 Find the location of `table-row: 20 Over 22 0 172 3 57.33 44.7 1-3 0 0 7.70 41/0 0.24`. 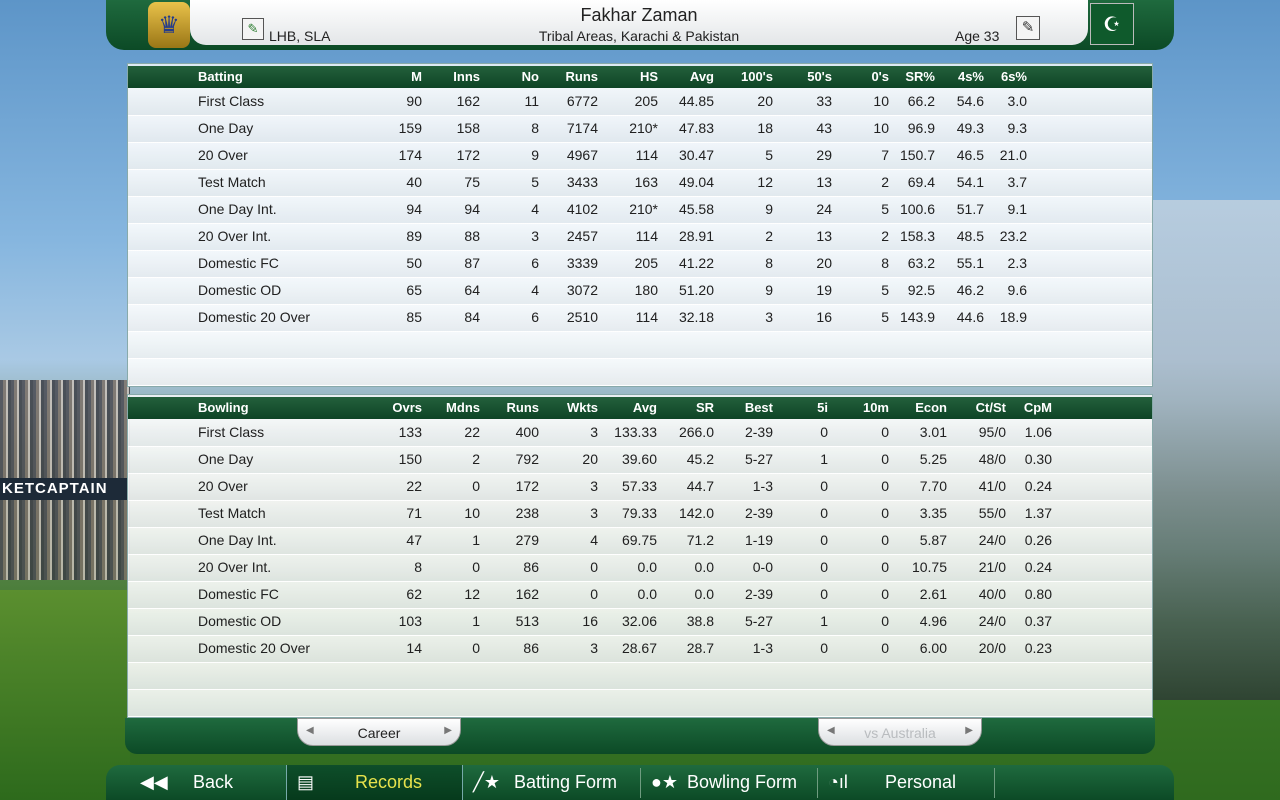

table-row: 20 Over 22 0 172 3 57.33 44.7 1-3 0 0 7.70 41/0 0.24 is located at coordinates (640, 487).